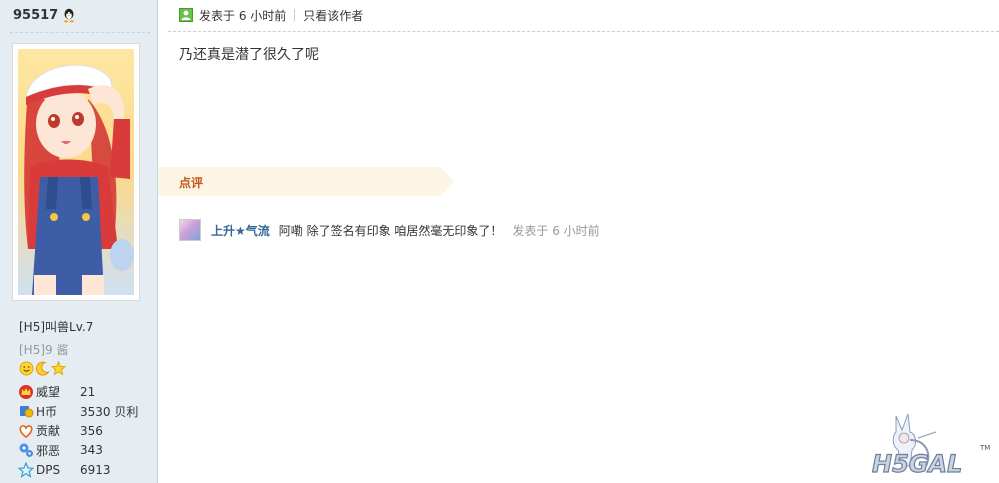 The width and height of the screenshot is (999, 483). I want to click on stat-value: 343, so click(91, 450).